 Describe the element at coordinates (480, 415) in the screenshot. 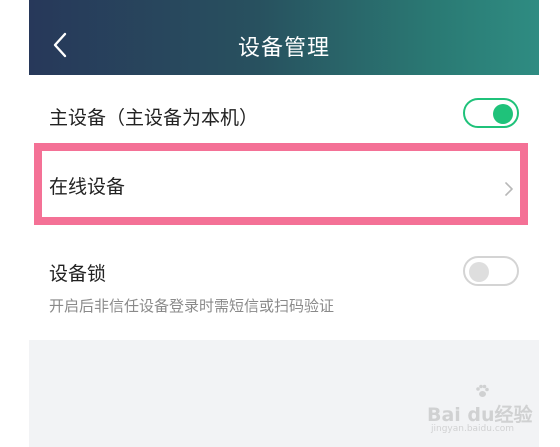

I see `watermark-brand: Bai du经验` at that location.